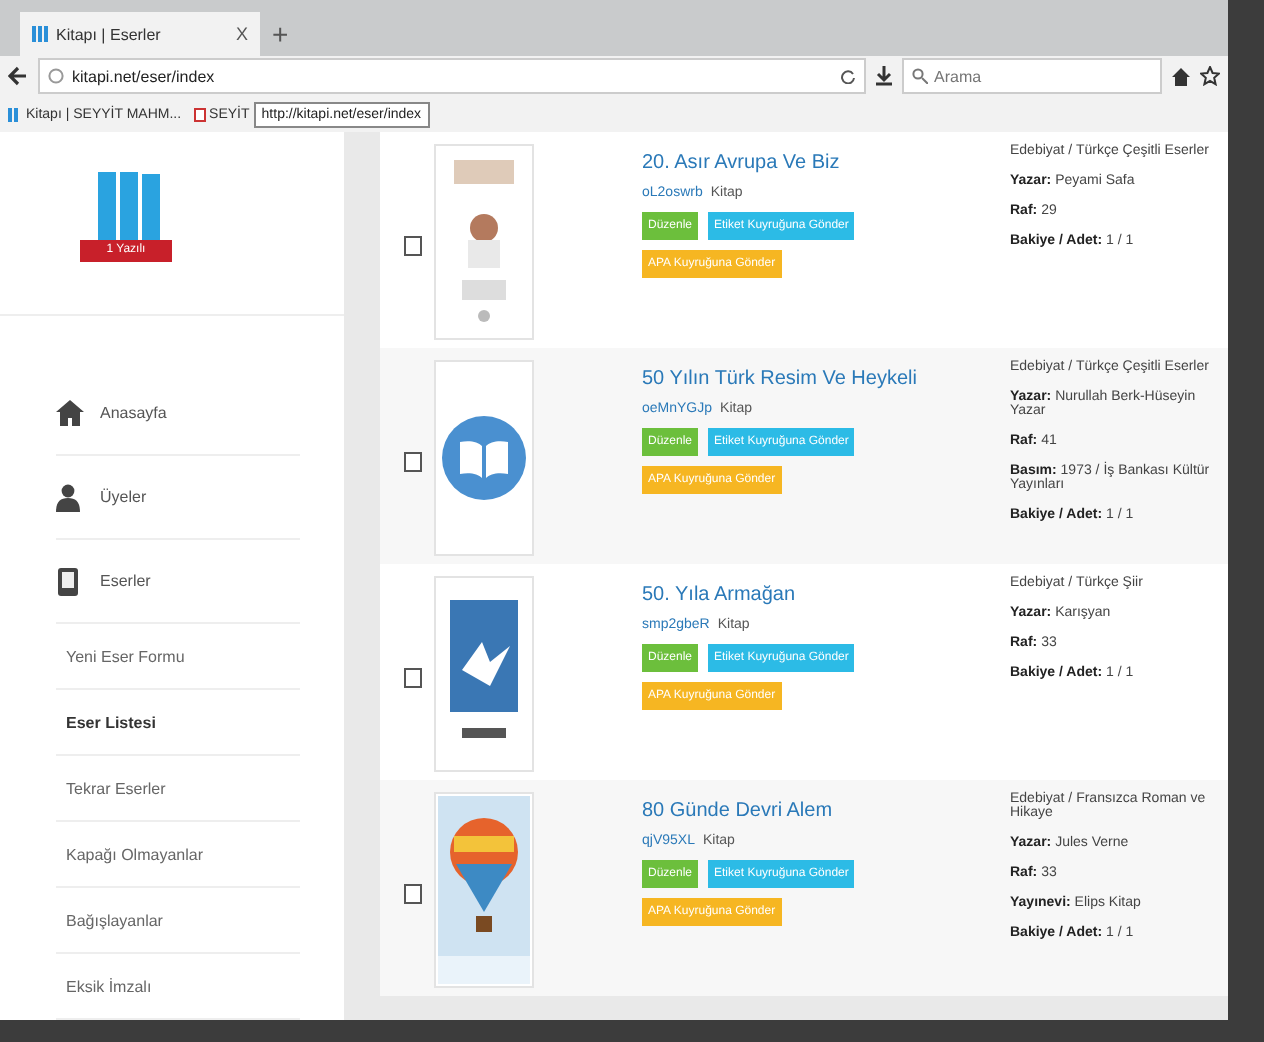 This screenshot has height=1042, width=1264. Describe the element at coordinates (848, 76) in the screenshot. I see `reload-icon` at that location.